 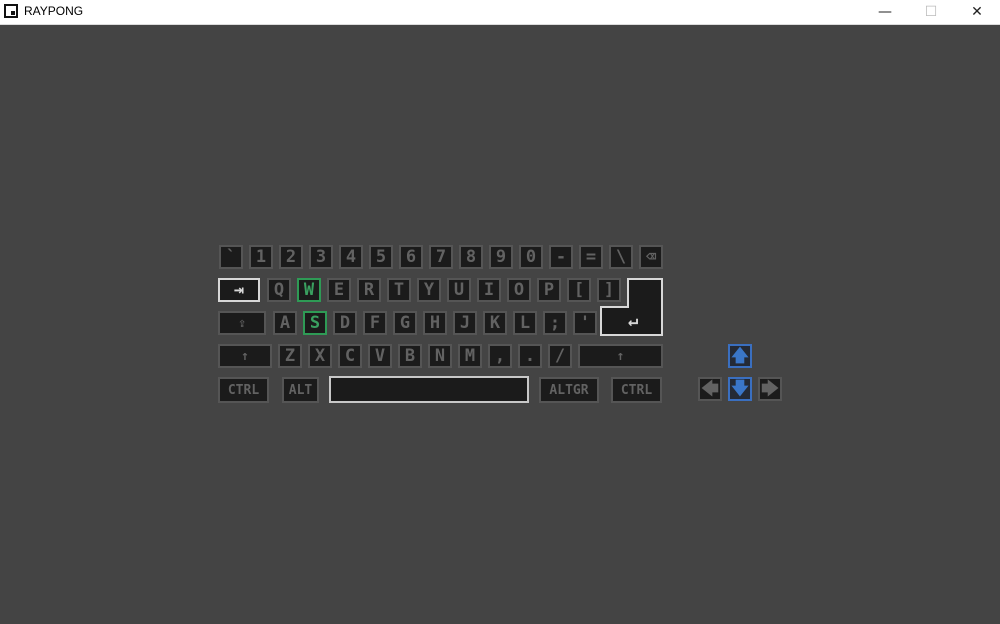 What do you see at coordinates (239, 290) in the screenshot?
I see `key-tab: ⇥` at bounding box center [239, 290].